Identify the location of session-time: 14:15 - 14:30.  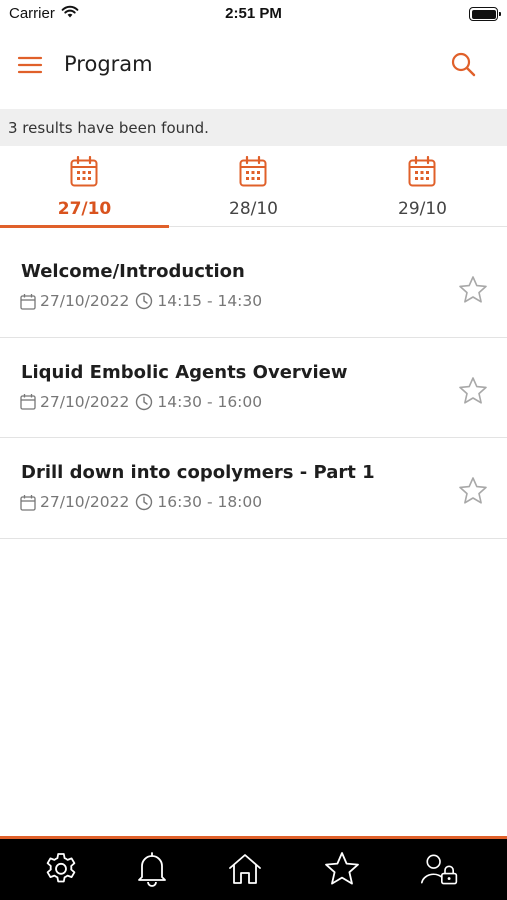
(210, 301).